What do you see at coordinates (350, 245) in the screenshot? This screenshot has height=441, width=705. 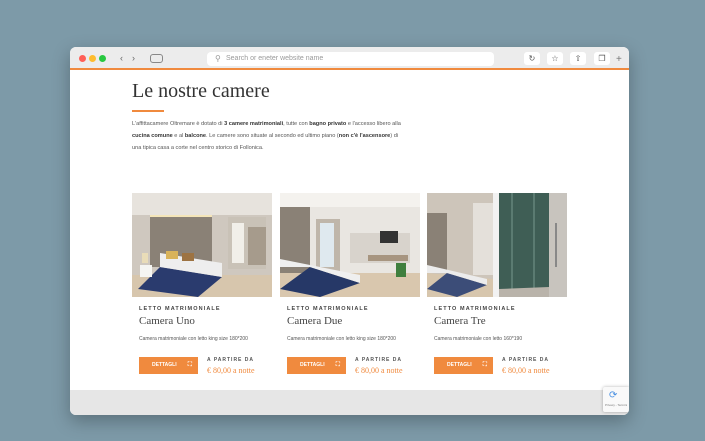 I see `room-photo-due` at bounding box center [350, 245].